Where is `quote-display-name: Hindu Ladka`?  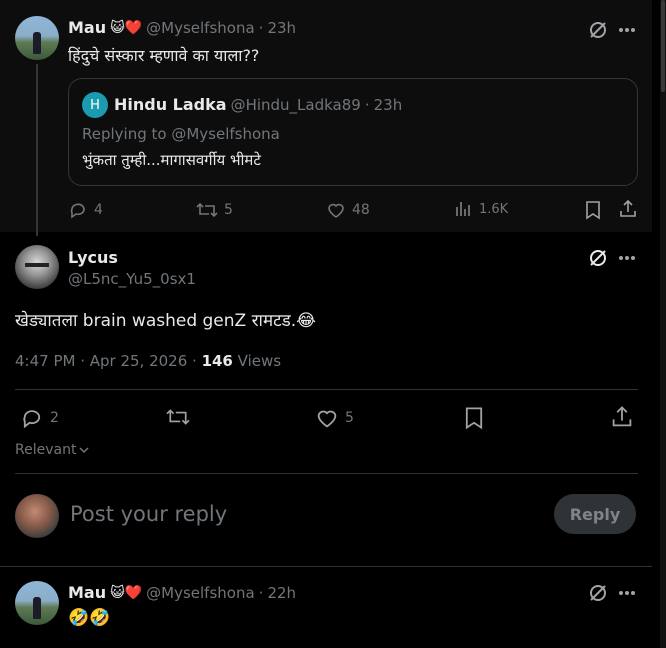 quote-display-name: Hindu Ladka is located at coordinates (170, 104).